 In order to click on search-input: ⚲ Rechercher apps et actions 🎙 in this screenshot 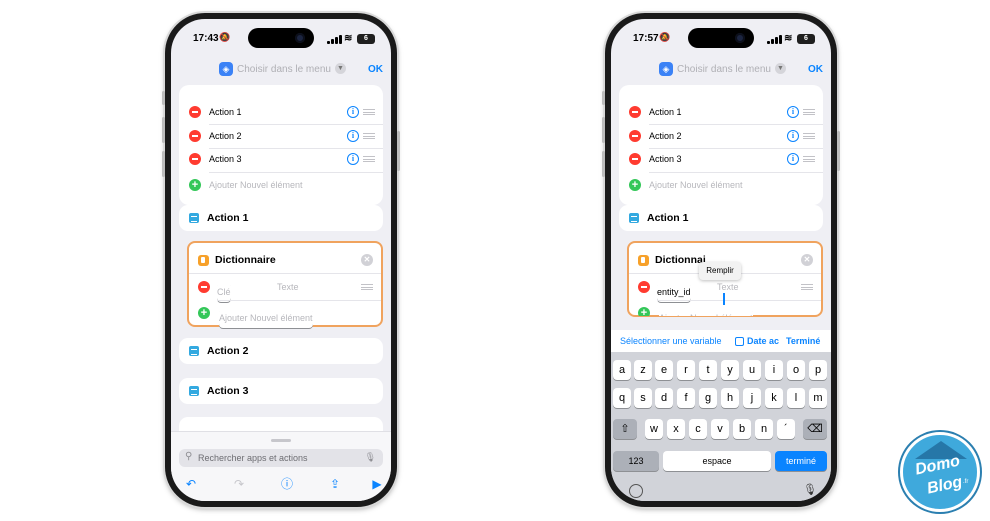, I will do `click(281, 458)`.